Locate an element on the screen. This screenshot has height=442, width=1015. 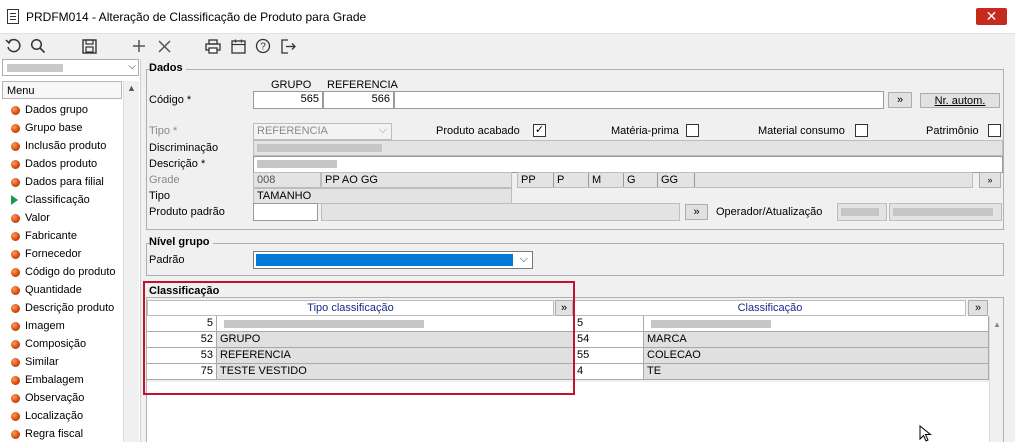
tipo-classificacao-expand-button: » is located at coordinates (564, 308).